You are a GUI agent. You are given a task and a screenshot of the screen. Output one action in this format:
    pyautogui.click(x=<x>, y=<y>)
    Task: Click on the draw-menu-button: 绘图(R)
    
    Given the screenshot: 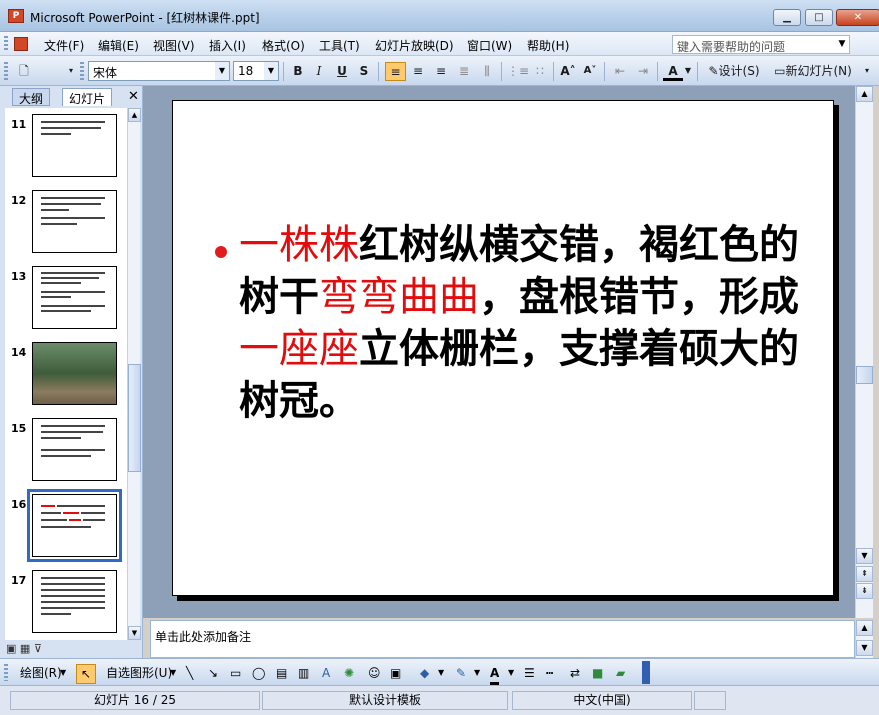 What is the action you would take?
    pyautogui.click(x=41, y=673)
    